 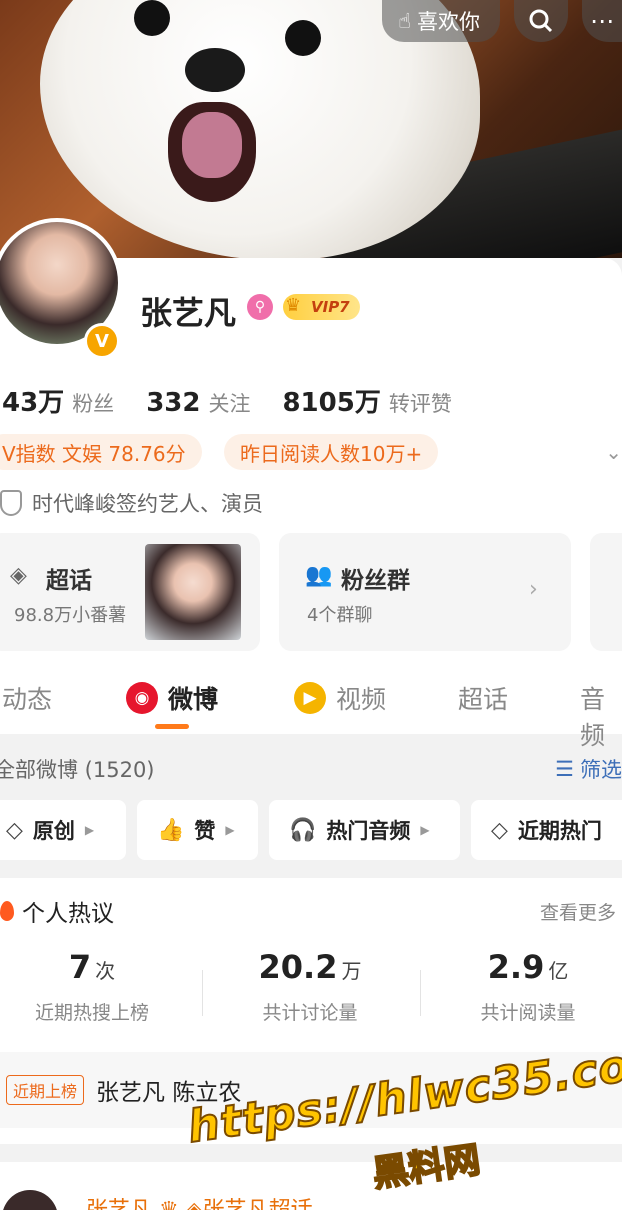 I want to click on search-icon, so click(x=541, y=21).